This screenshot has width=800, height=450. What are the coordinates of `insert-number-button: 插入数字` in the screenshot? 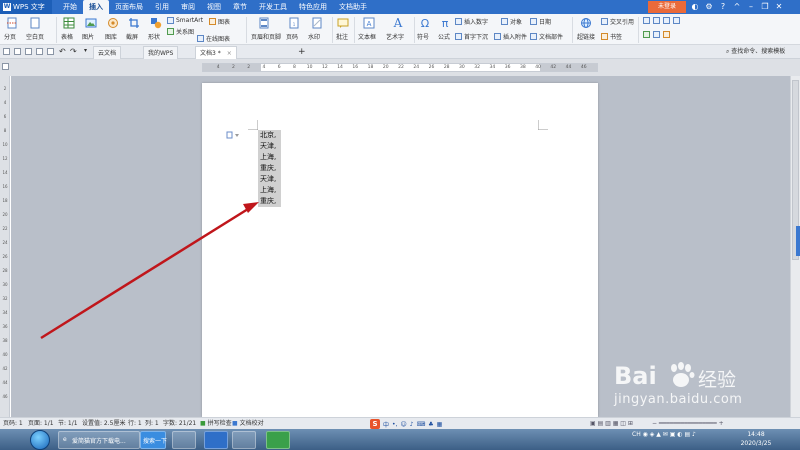 It's located at (471, 21).